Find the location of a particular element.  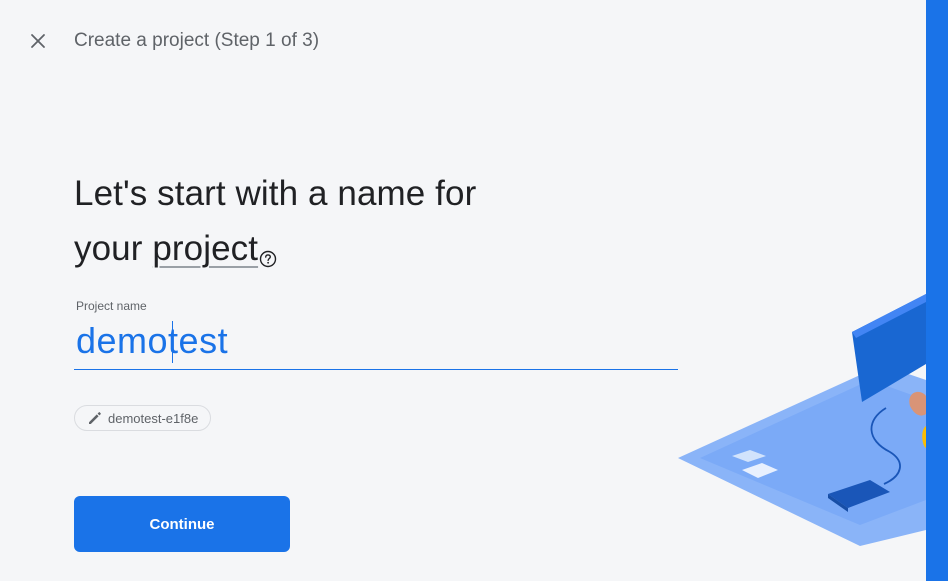

headline-line-1: Let's start with a name for is located at coordinates (275, 193).